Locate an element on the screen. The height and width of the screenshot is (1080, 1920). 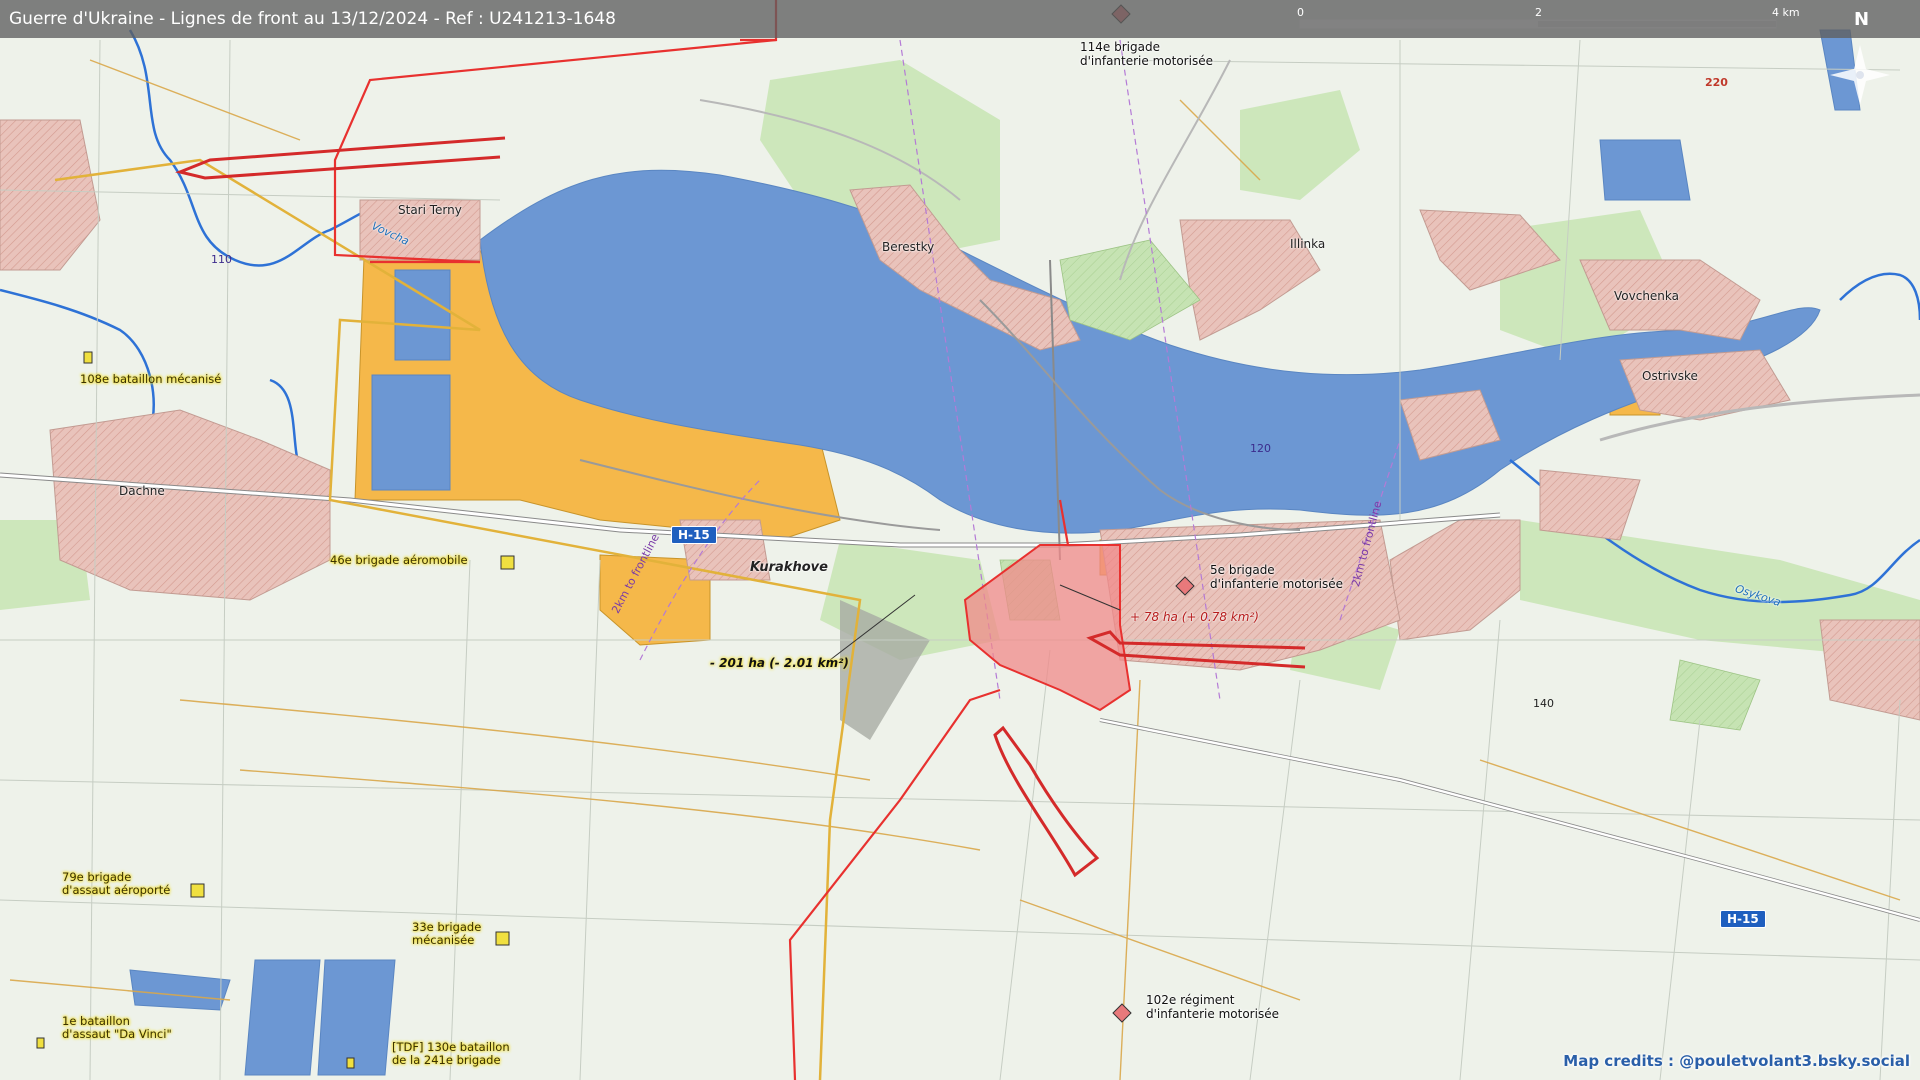
road-sign-h15-east: H-15 is located at coordinates (1743, 919).